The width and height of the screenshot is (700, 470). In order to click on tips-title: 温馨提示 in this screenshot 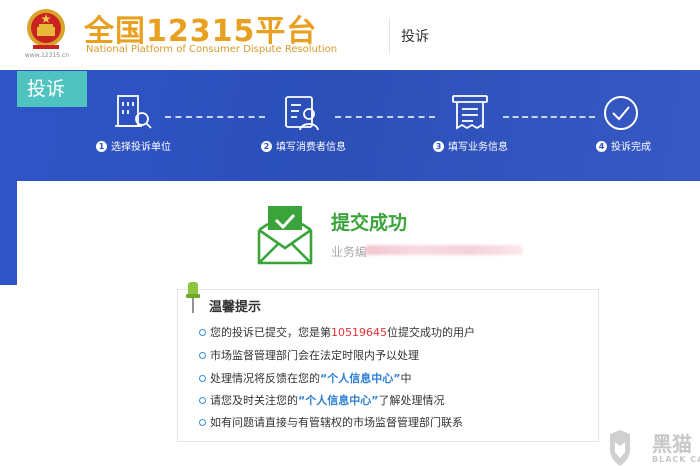, I will do `click(235, 307)`.